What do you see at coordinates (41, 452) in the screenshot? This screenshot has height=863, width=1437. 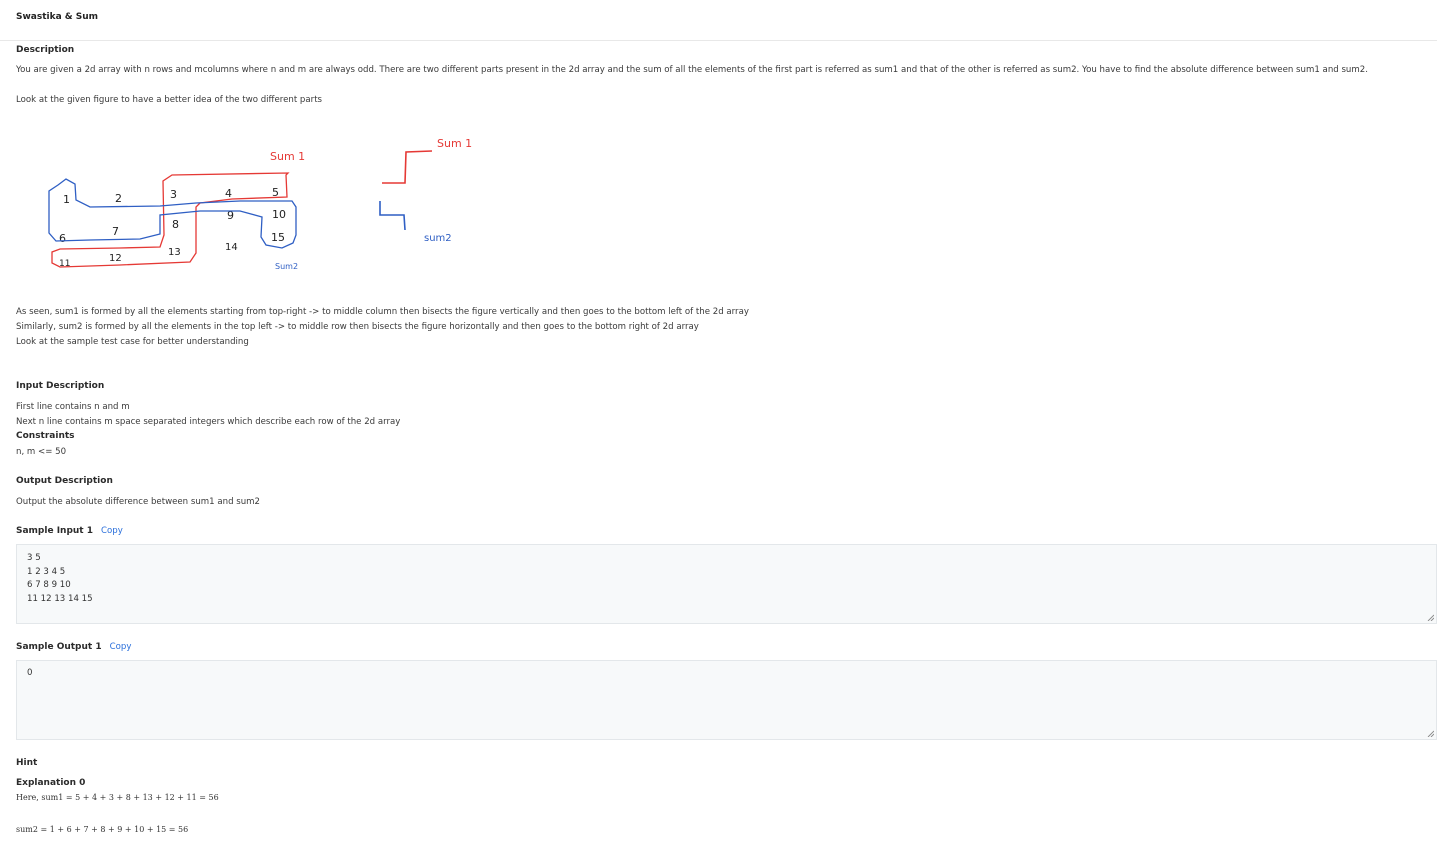 I see `constraints-text: n, m <= 50` at bounding box center [41, 452].